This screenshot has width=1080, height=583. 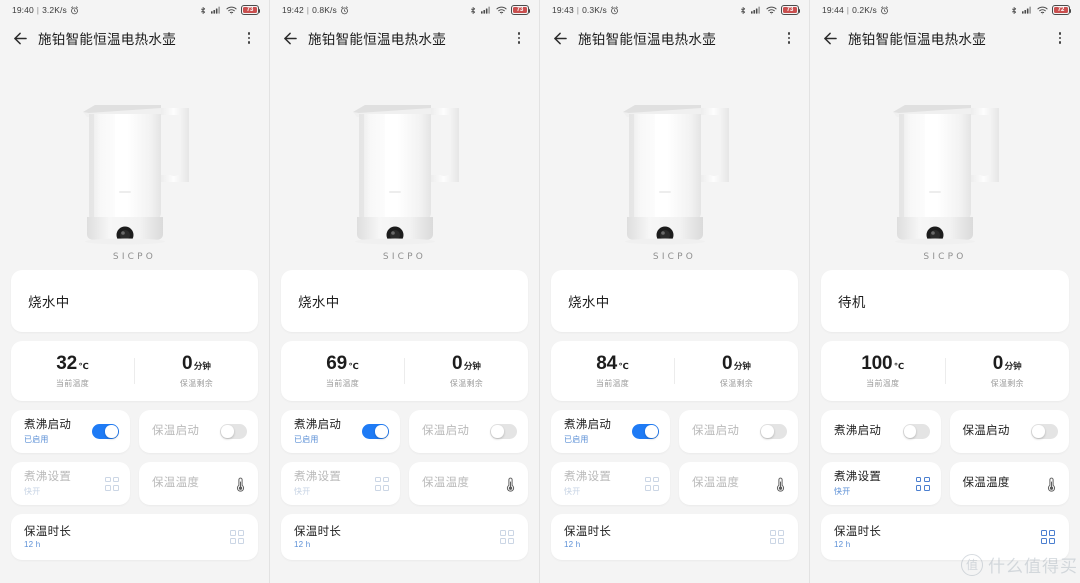 I want to click on keep-warm-start-toggle-wrap, so click(x=773, y=431).